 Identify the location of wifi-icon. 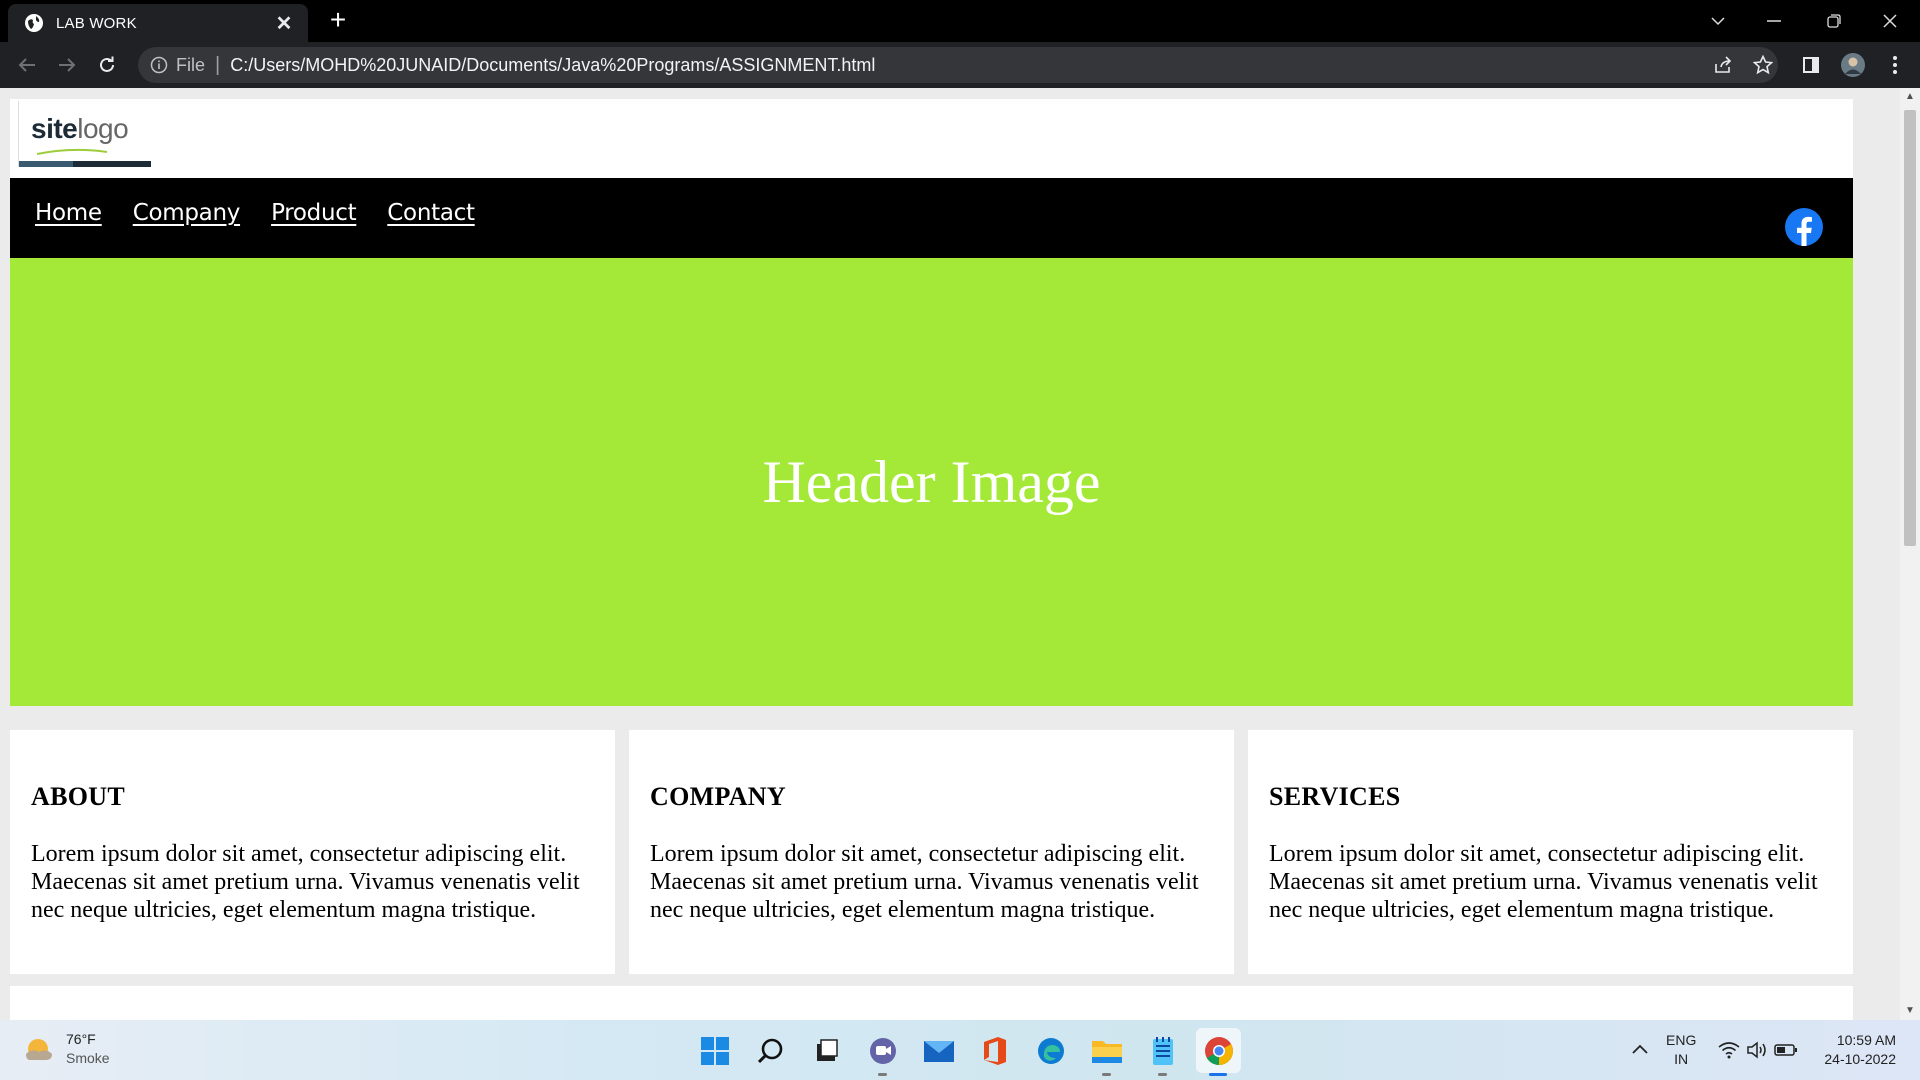
(1729, 1050).